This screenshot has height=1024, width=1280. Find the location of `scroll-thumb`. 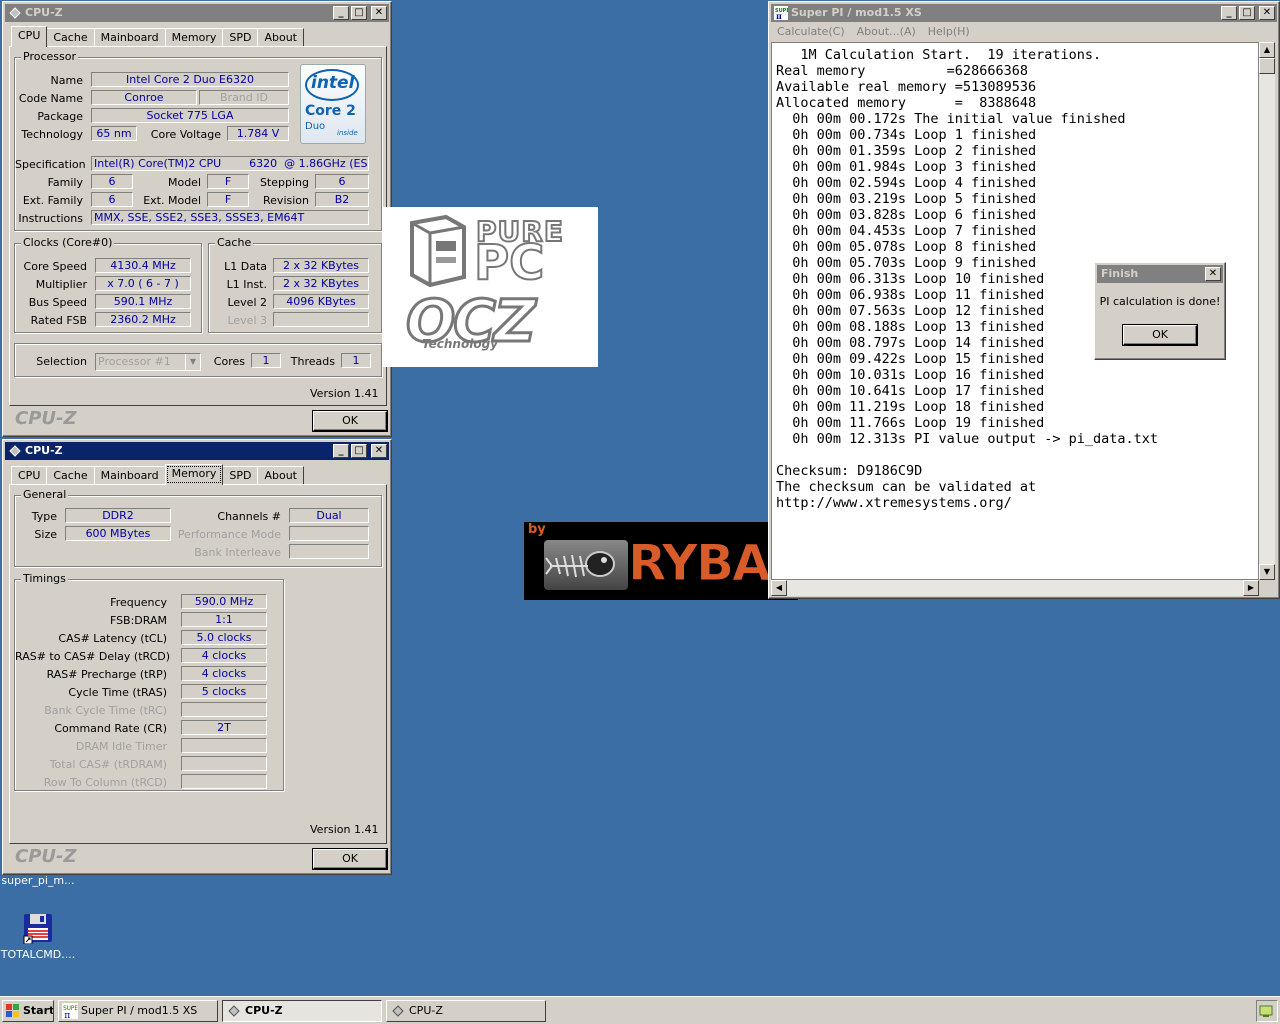

scroll-thumb is located at coordinates (1267, 66).